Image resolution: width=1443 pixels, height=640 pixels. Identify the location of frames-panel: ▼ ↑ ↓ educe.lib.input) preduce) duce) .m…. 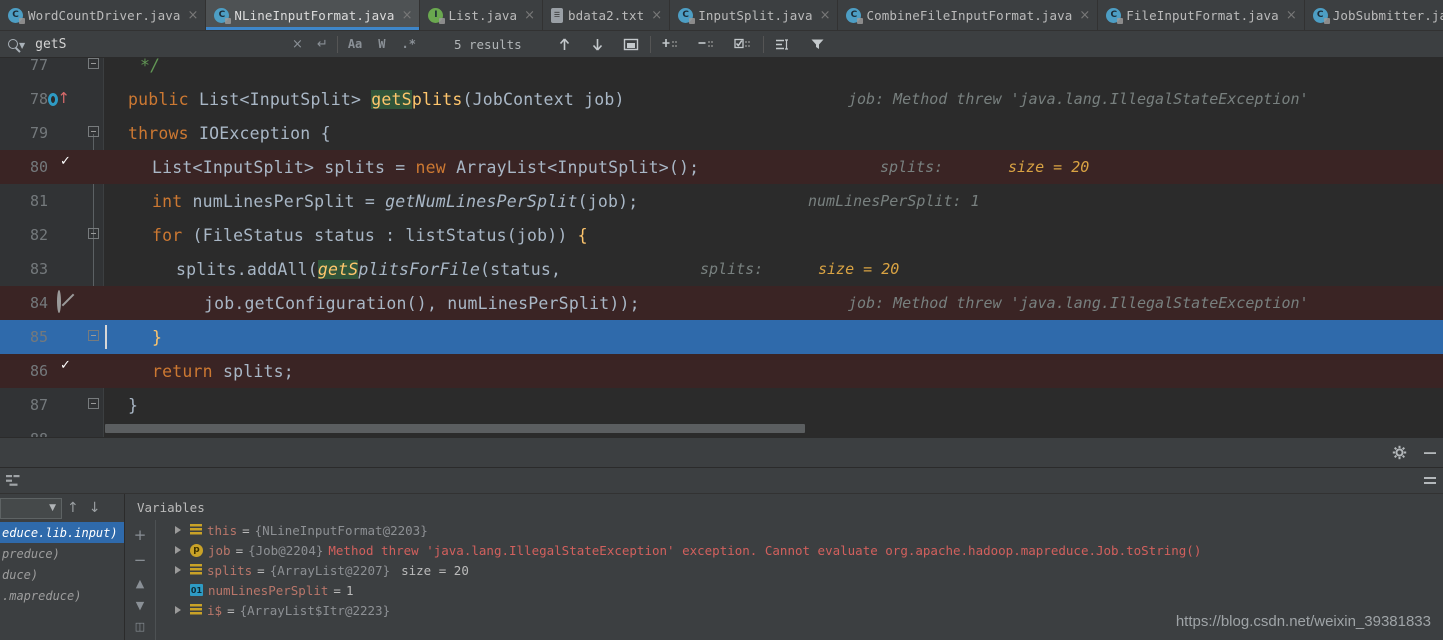
(62, 567).